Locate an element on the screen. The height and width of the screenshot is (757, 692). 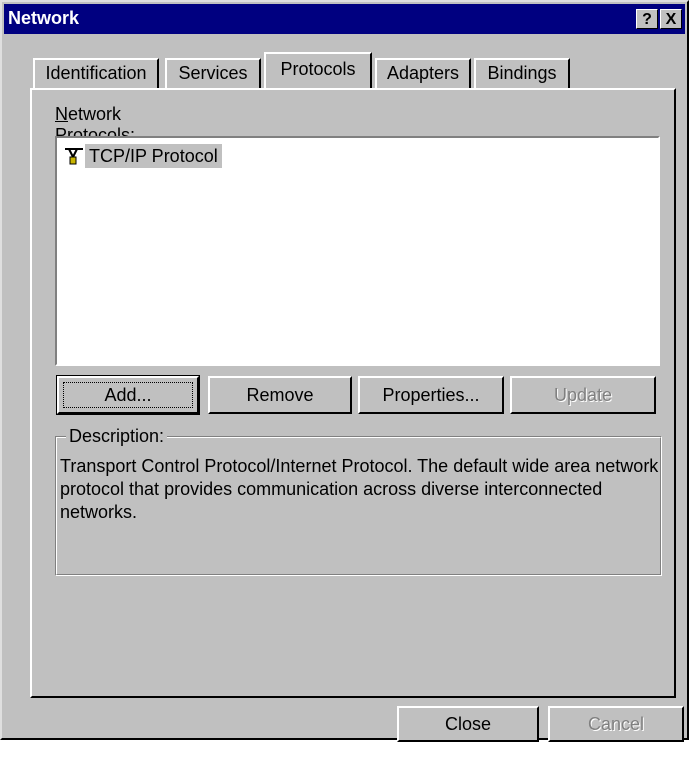
close-window-button: X is located at coordinates (671, 19).